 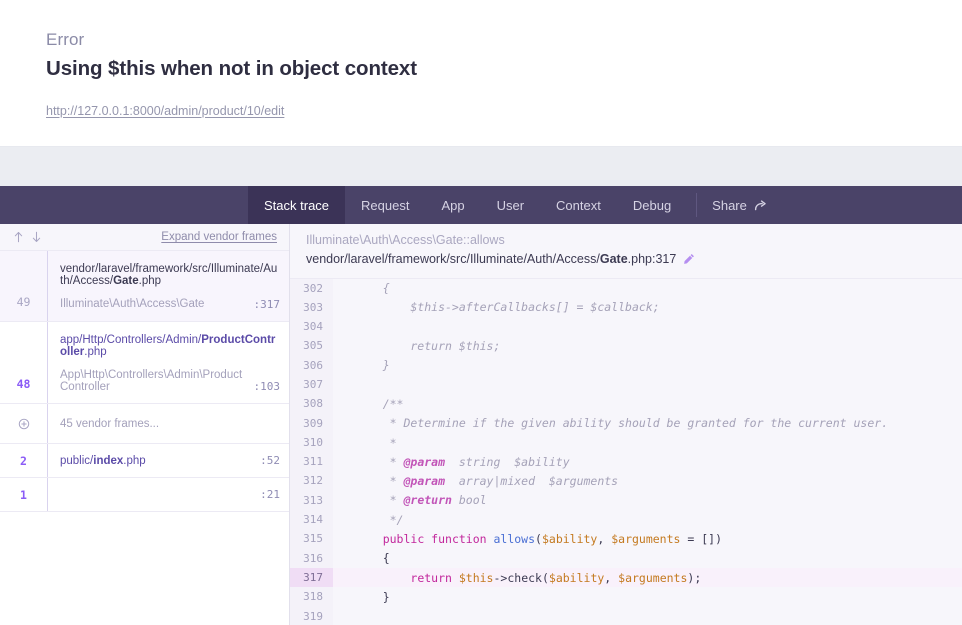 What do you see at coordinates (604, 539) in the screenshot?
I see `code-token: ,` at bounding box center [604, 539].